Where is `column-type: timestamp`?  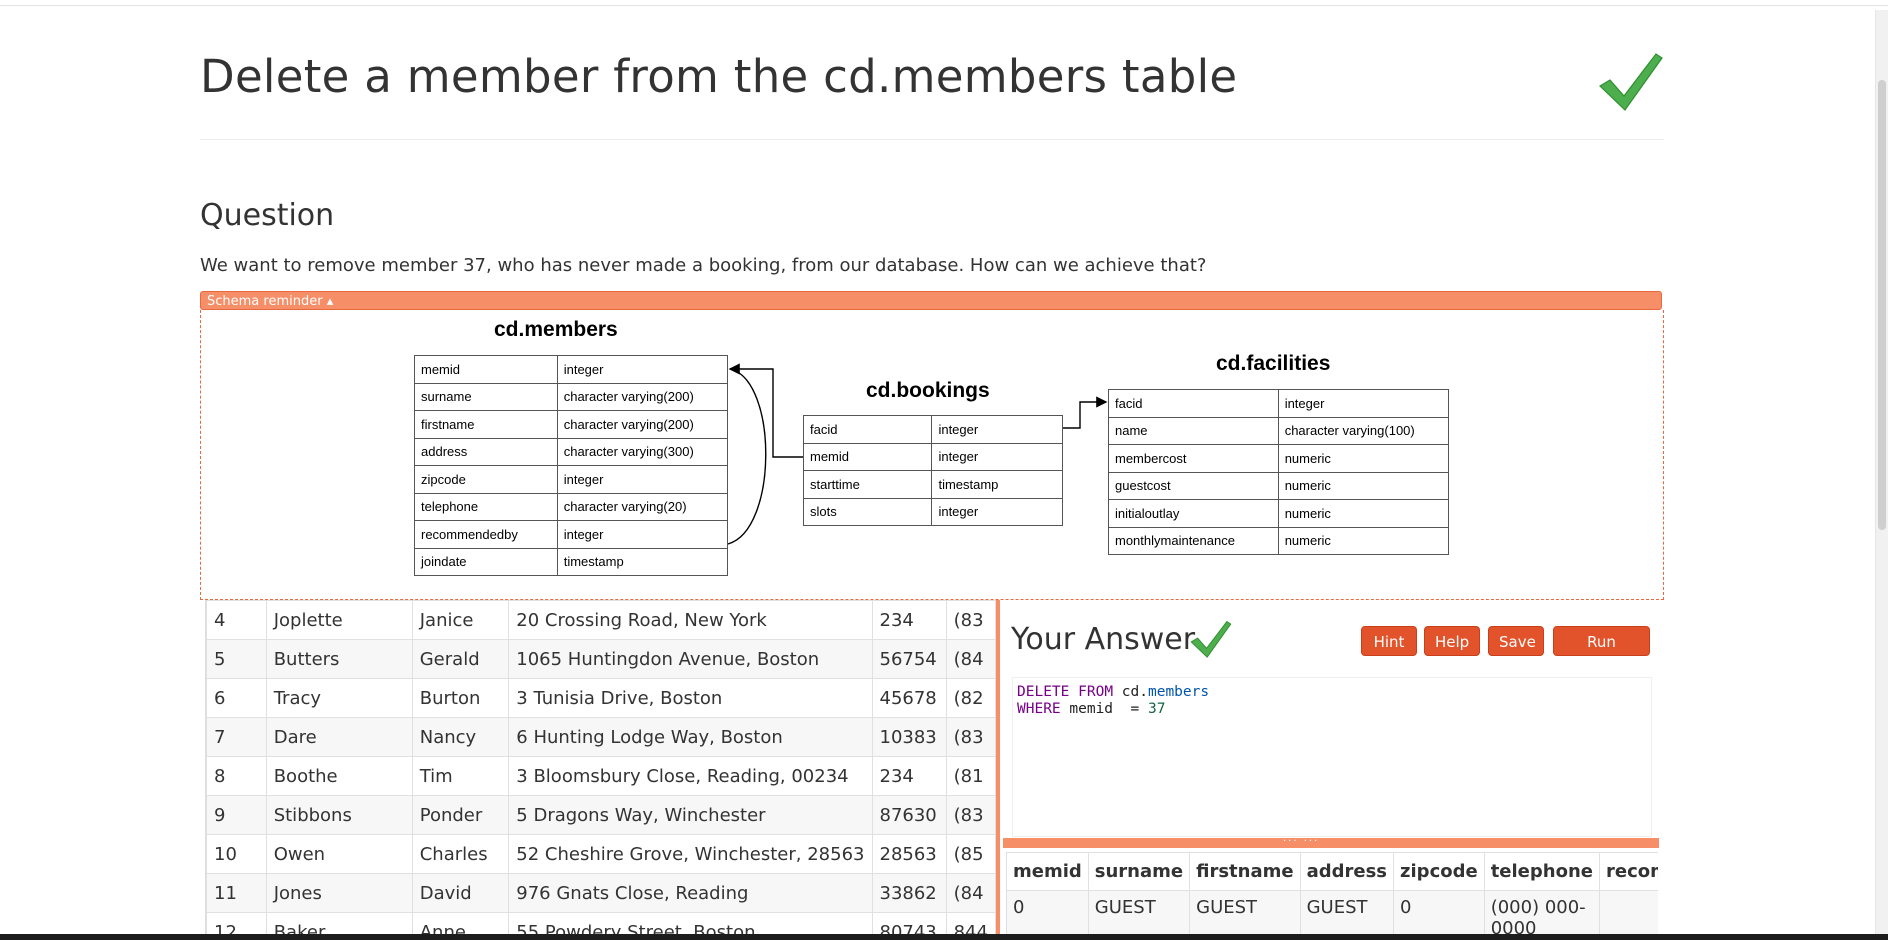
column-type: timestamp is located at coordinates (642, 561).